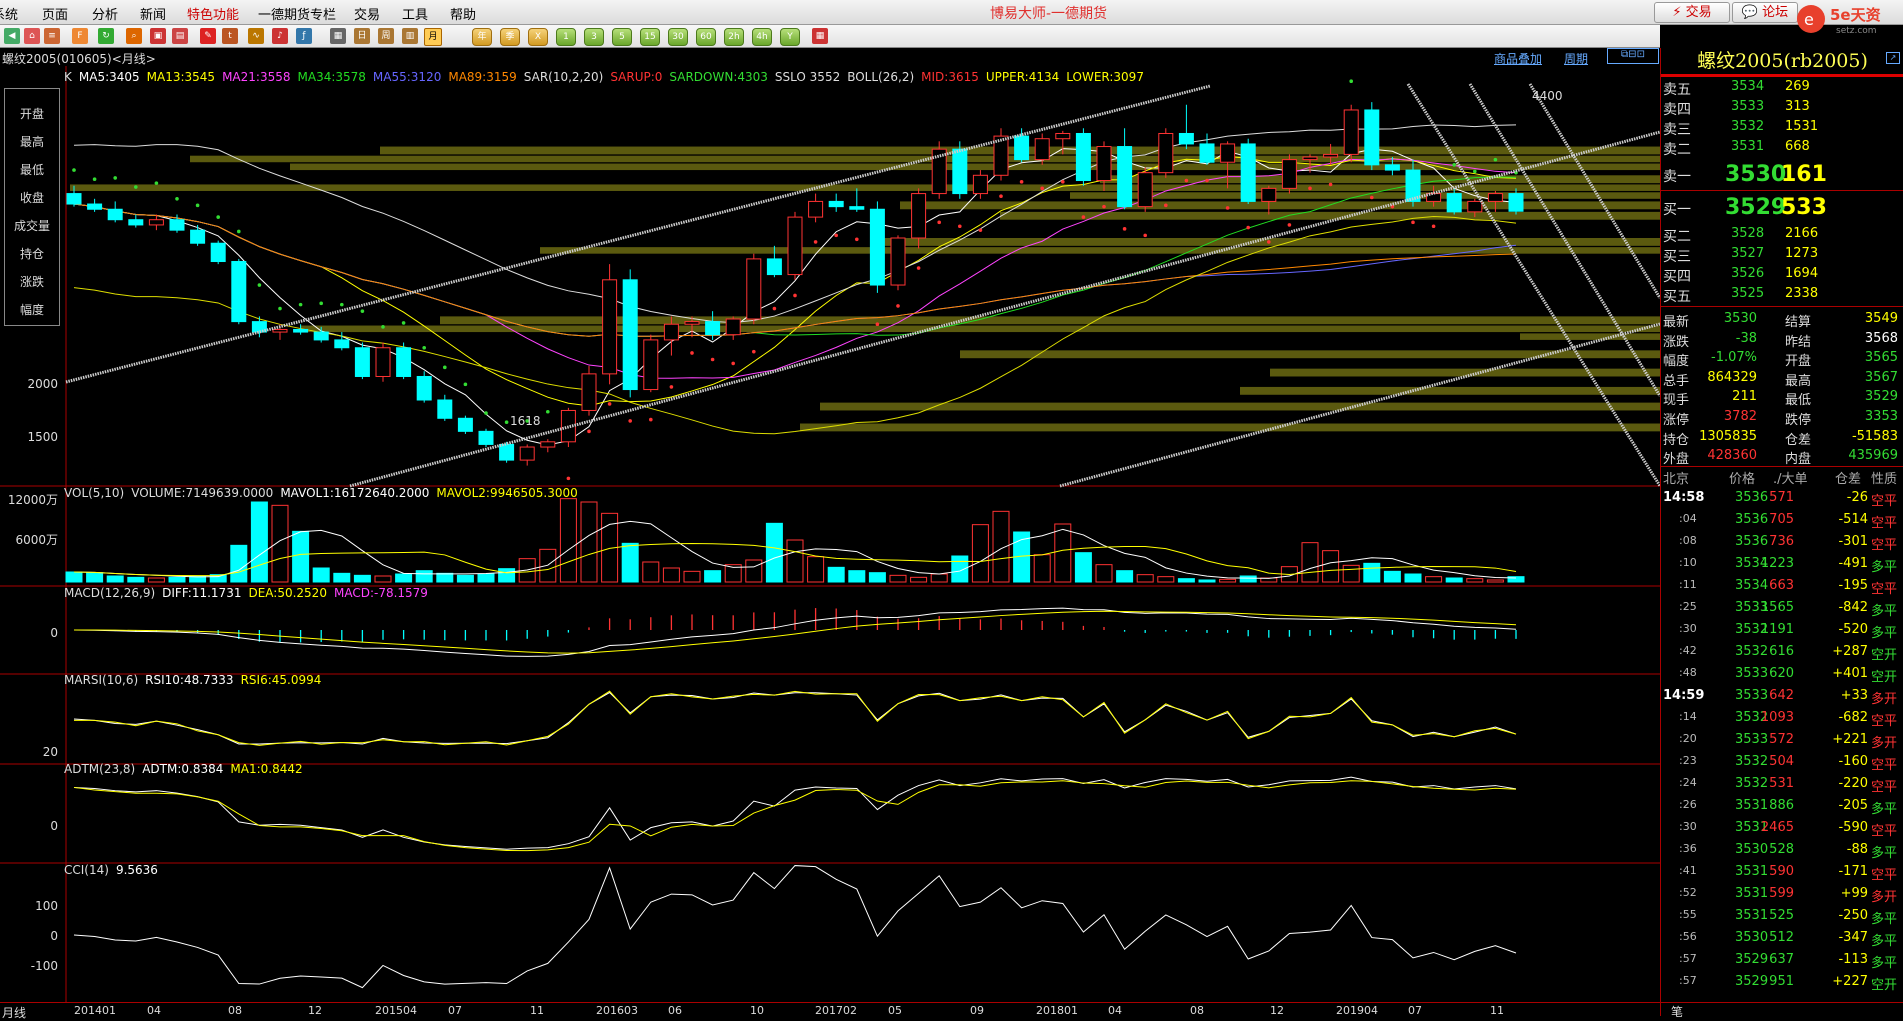 The image size is (1903, 1021). I want to click on calendar-icon: ▥, so click(410, 36).